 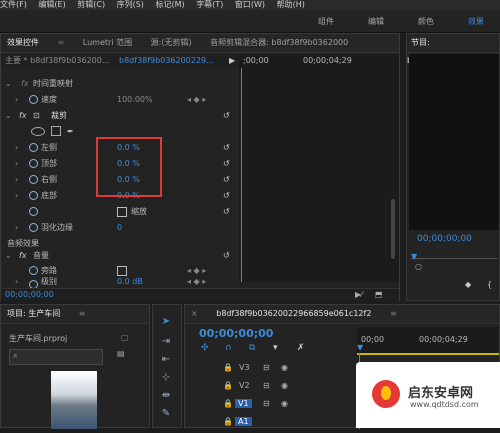 I want to click on menu-marker: 标记(M), so click(x=169, y=4).